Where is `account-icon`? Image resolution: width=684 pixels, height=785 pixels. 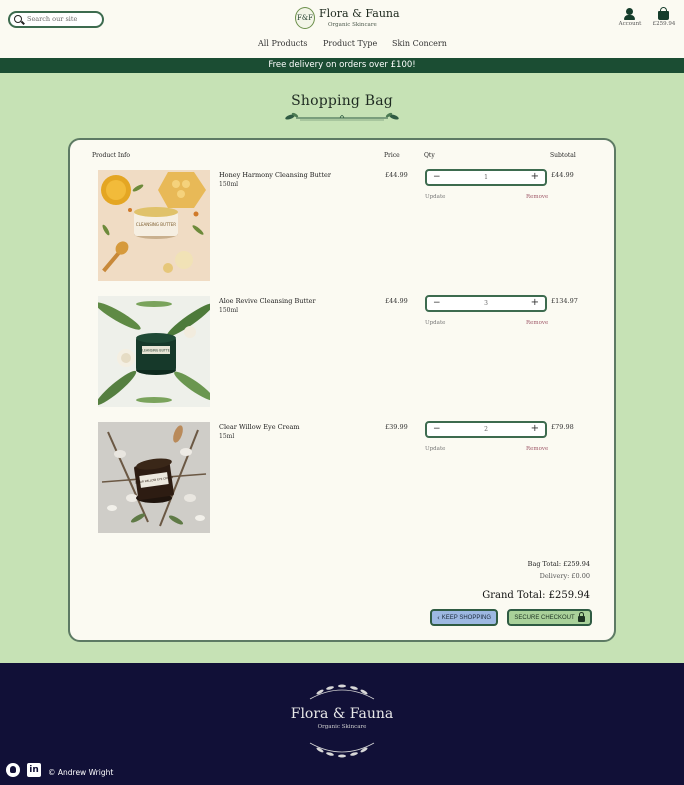
account-icon is located at coordinates (629, 11).